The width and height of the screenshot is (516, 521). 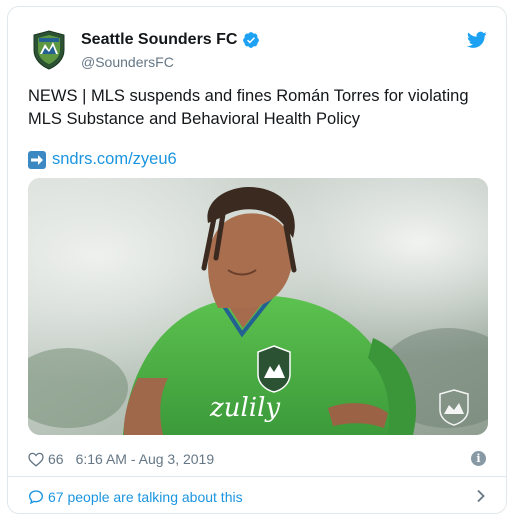 What do you see at coordinates (481, 496) in the screenshot?
I see `chevron-right-icon` at bounding box center [481, 496].